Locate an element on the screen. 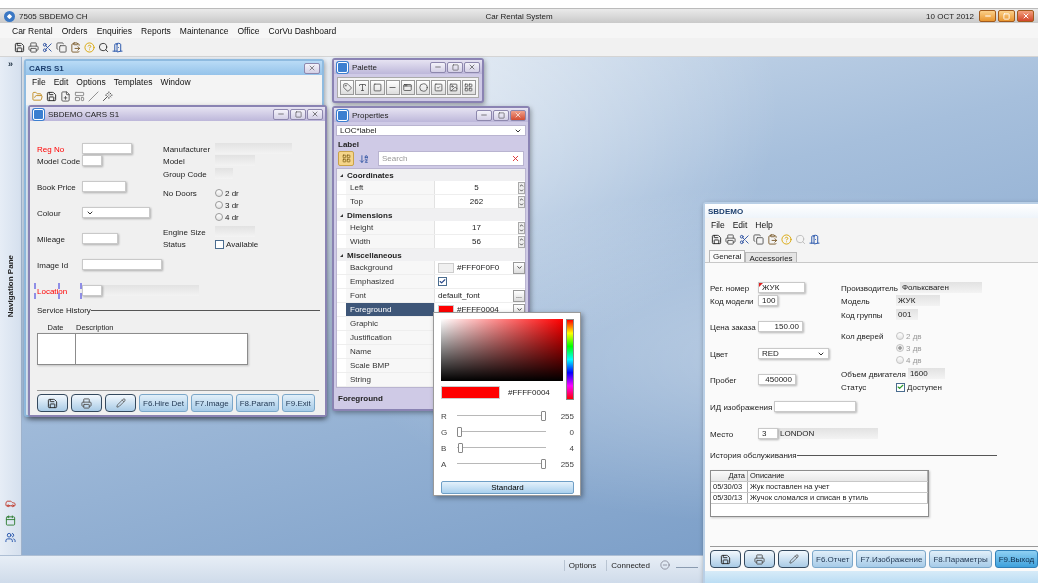 The height and width of the screenshot is (583, 1038). function-button: F9.Exit is located at coordinates (298, 403).